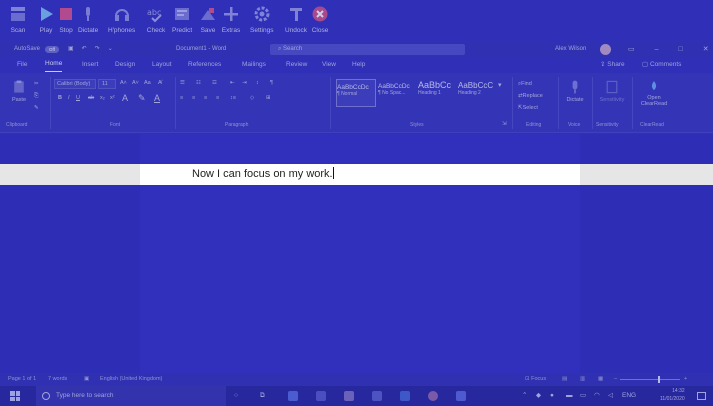 Image resolution: width=713 pixels, height=406 pixels. Describe the element at coordinates (296, 65) in the screenshot. I see `tab-review: Review` at that location.